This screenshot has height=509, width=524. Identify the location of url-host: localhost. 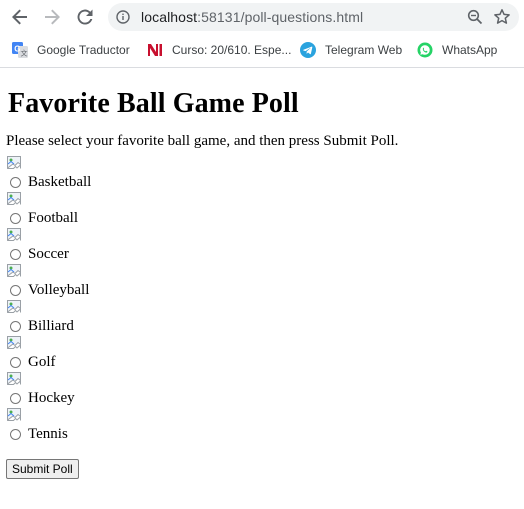
(169, 17).